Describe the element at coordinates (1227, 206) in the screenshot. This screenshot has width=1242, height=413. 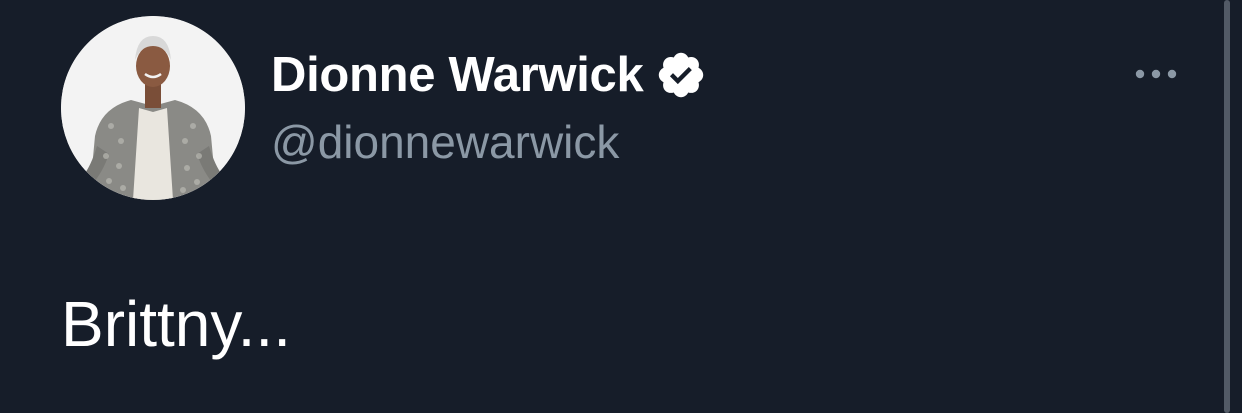
I see `scrollbar` at that location.